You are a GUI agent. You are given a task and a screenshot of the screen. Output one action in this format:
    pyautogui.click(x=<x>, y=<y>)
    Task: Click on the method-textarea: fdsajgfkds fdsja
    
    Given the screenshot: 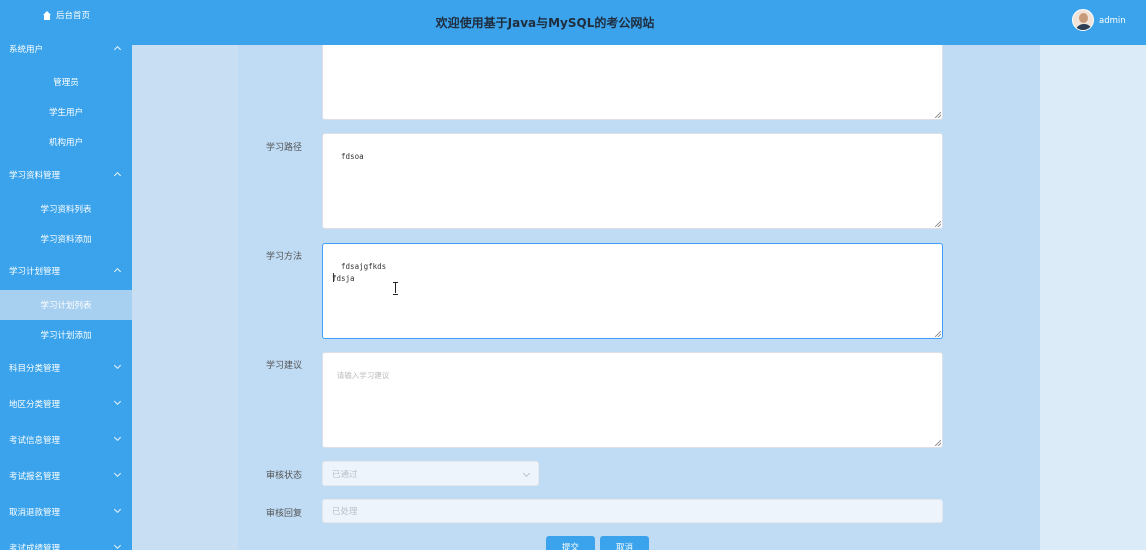 What is the action you would take?
    pyautogui.click(x=632, y=291)
    